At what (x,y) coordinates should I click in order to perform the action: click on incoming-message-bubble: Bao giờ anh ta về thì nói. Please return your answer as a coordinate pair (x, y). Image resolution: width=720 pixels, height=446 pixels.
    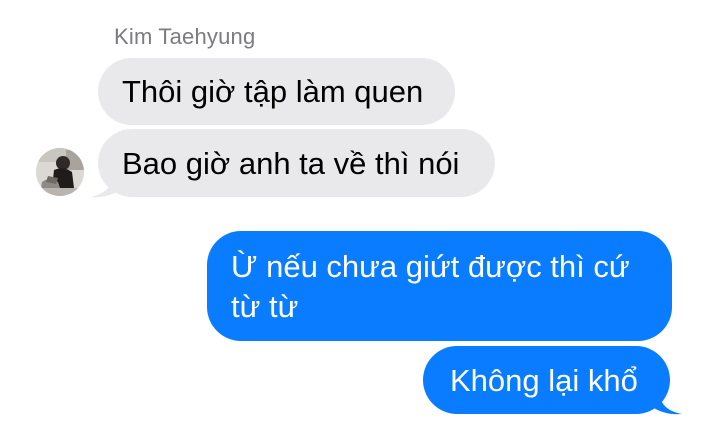
    Looking at the image, I should click on (296, 163).